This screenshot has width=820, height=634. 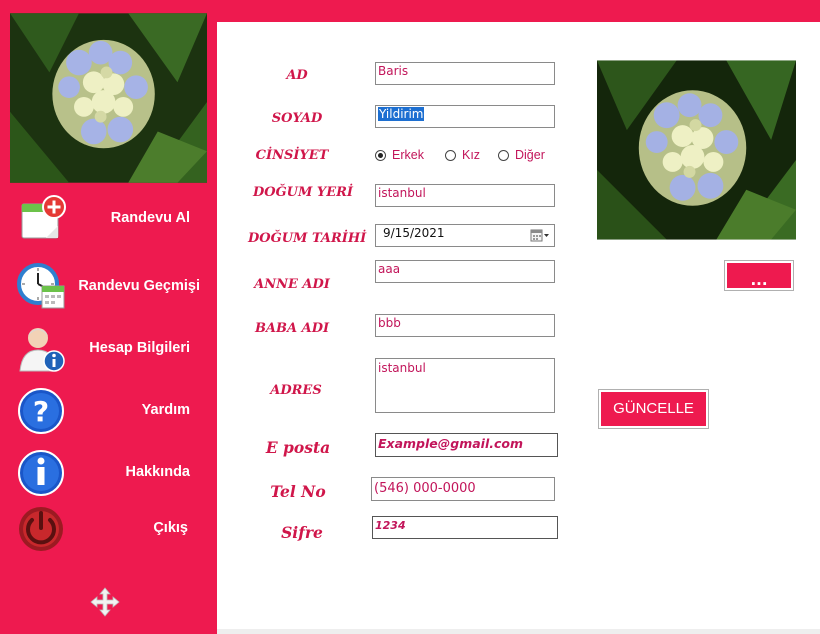 What do you see at coordinates (41, 218) in the screenshot?
I see `calendar-add-icon` at bounding box center [41, 218].